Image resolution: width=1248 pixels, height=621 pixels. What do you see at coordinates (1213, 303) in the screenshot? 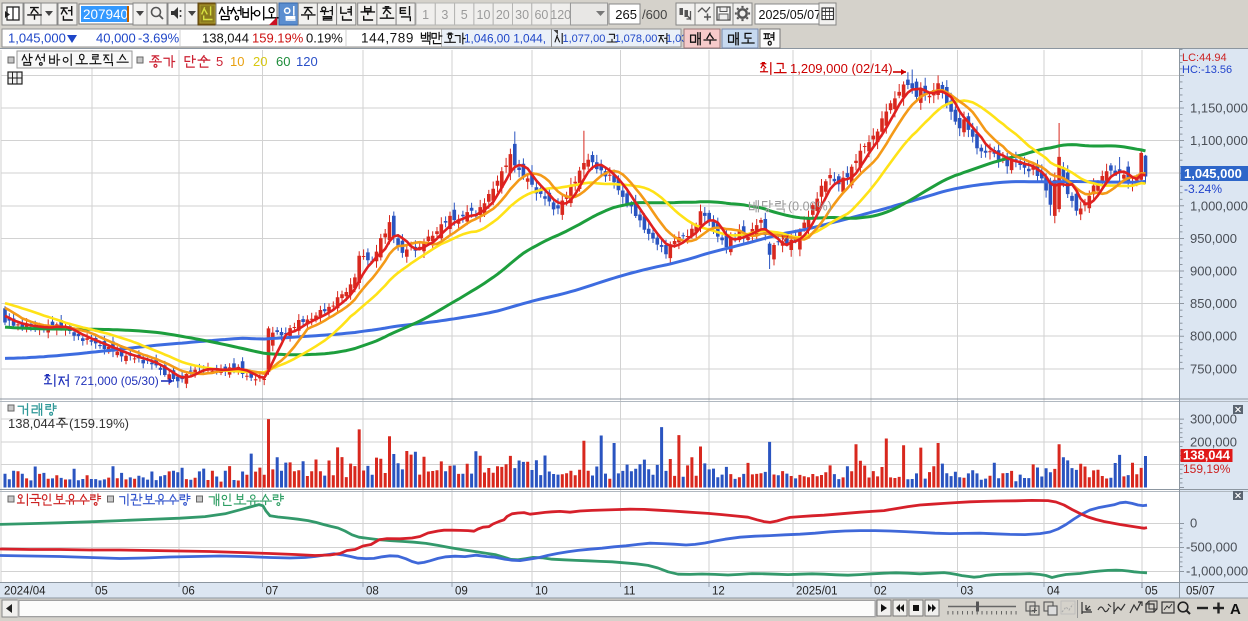
I see `svg-text: 850,000` at bounding box center [1213, 303].